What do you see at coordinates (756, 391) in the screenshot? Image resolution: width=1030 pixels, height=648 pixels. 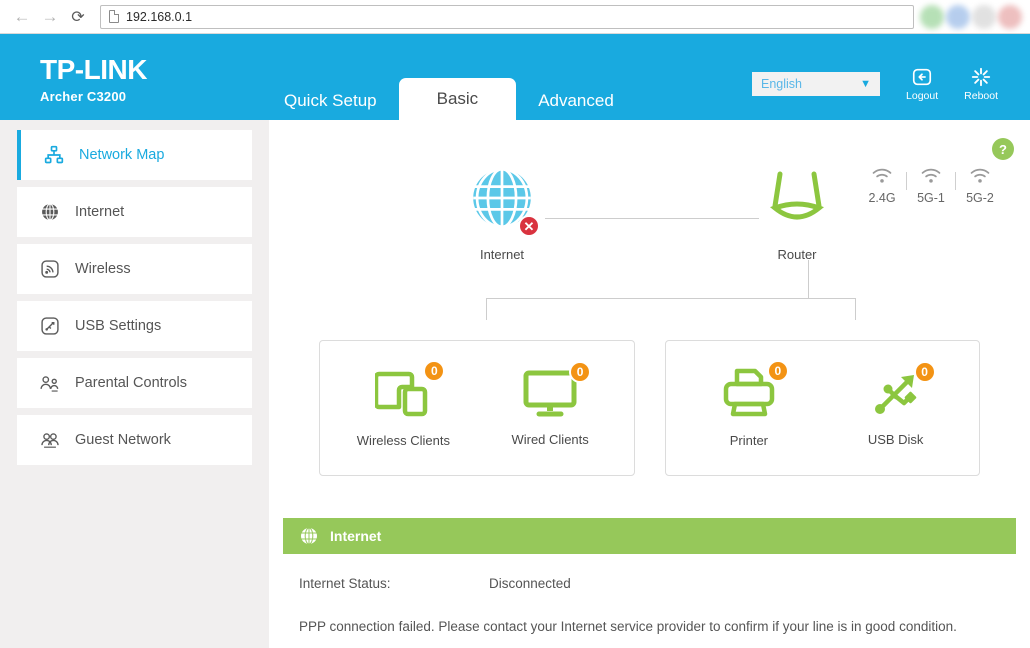 I see `printer-icon-wrap: 0` at bounding box center [756, 391].